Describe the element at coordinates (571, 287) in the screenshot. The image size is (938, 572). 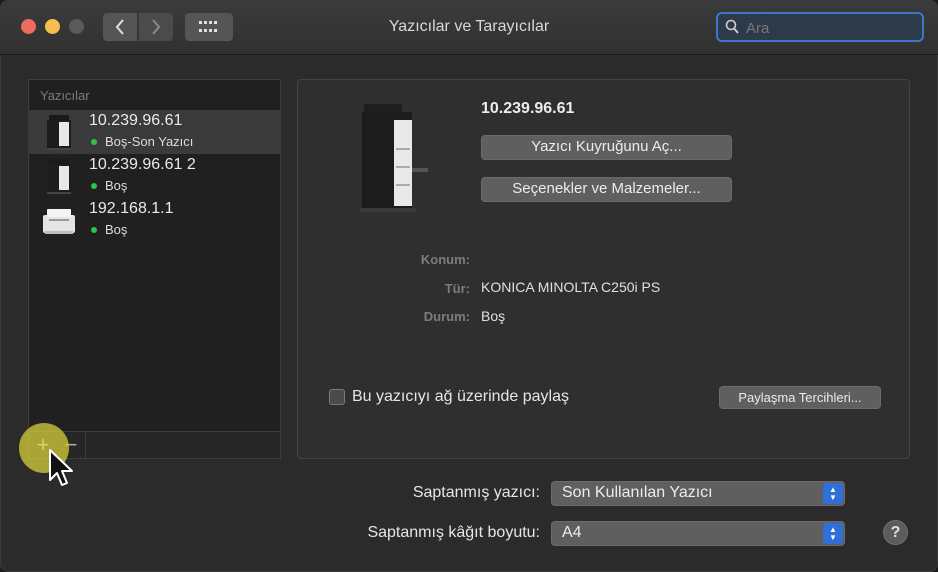
I see `kind-value: KONICA MINOLTA C250i PS` at that location.